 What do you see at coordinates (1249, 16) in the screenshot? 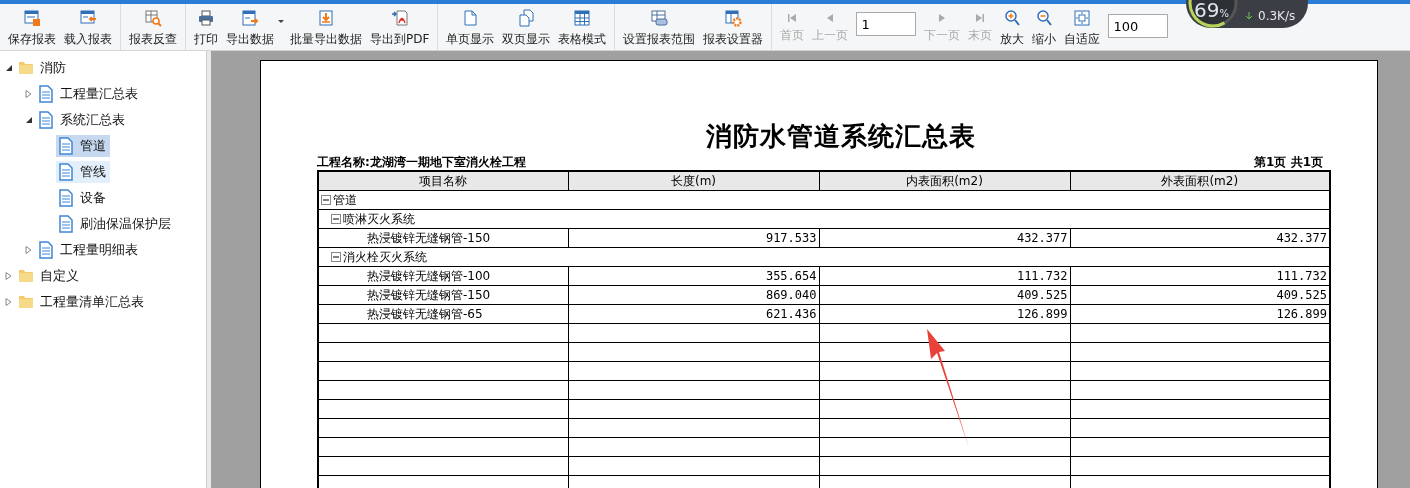
I see `down-arrow-icon` at bounding box center [1249, 16].